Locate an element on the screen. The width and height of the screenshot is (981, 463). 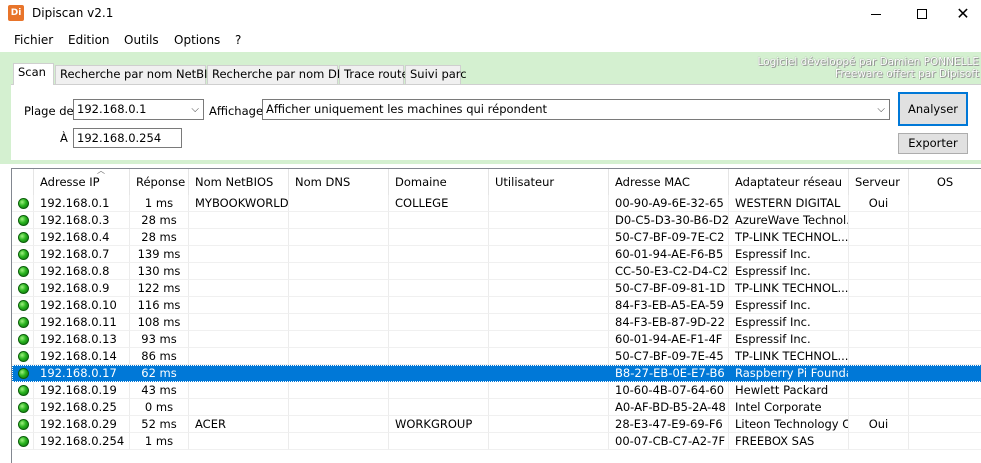
menu-bar: Fichier Edition Outils Options ? is located at coordinates (490, 40).